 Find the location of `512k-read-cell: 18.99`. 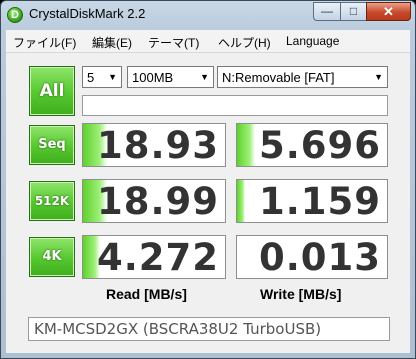

512k-read-cell: 18.99 is located at coordinates (154, 201).